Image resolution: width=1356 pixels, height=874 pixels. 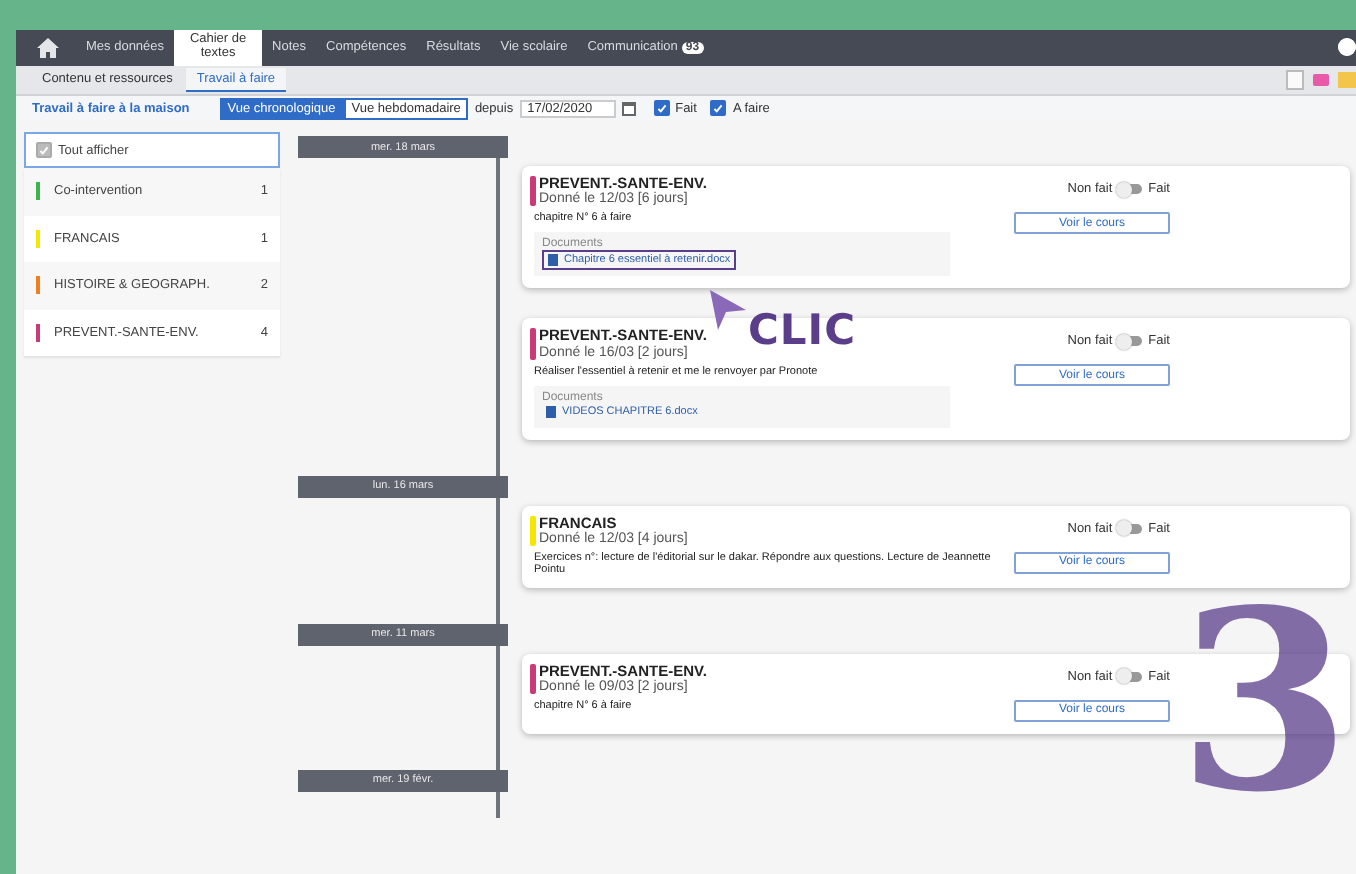 What do you see at coordinates (1295, 80) in the screenshot?
I see `document-icon` at bounding box center [1295, 80].